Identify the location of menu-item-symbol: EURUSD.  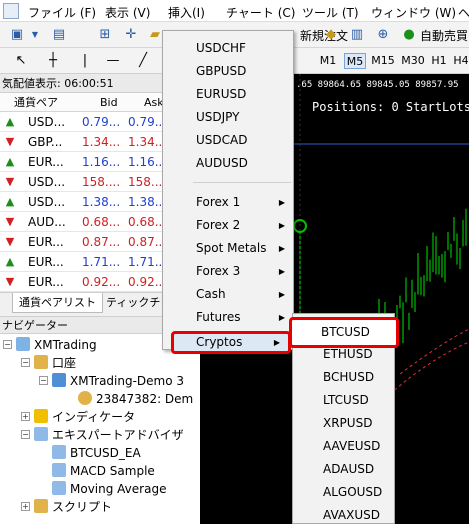
(228, 94).